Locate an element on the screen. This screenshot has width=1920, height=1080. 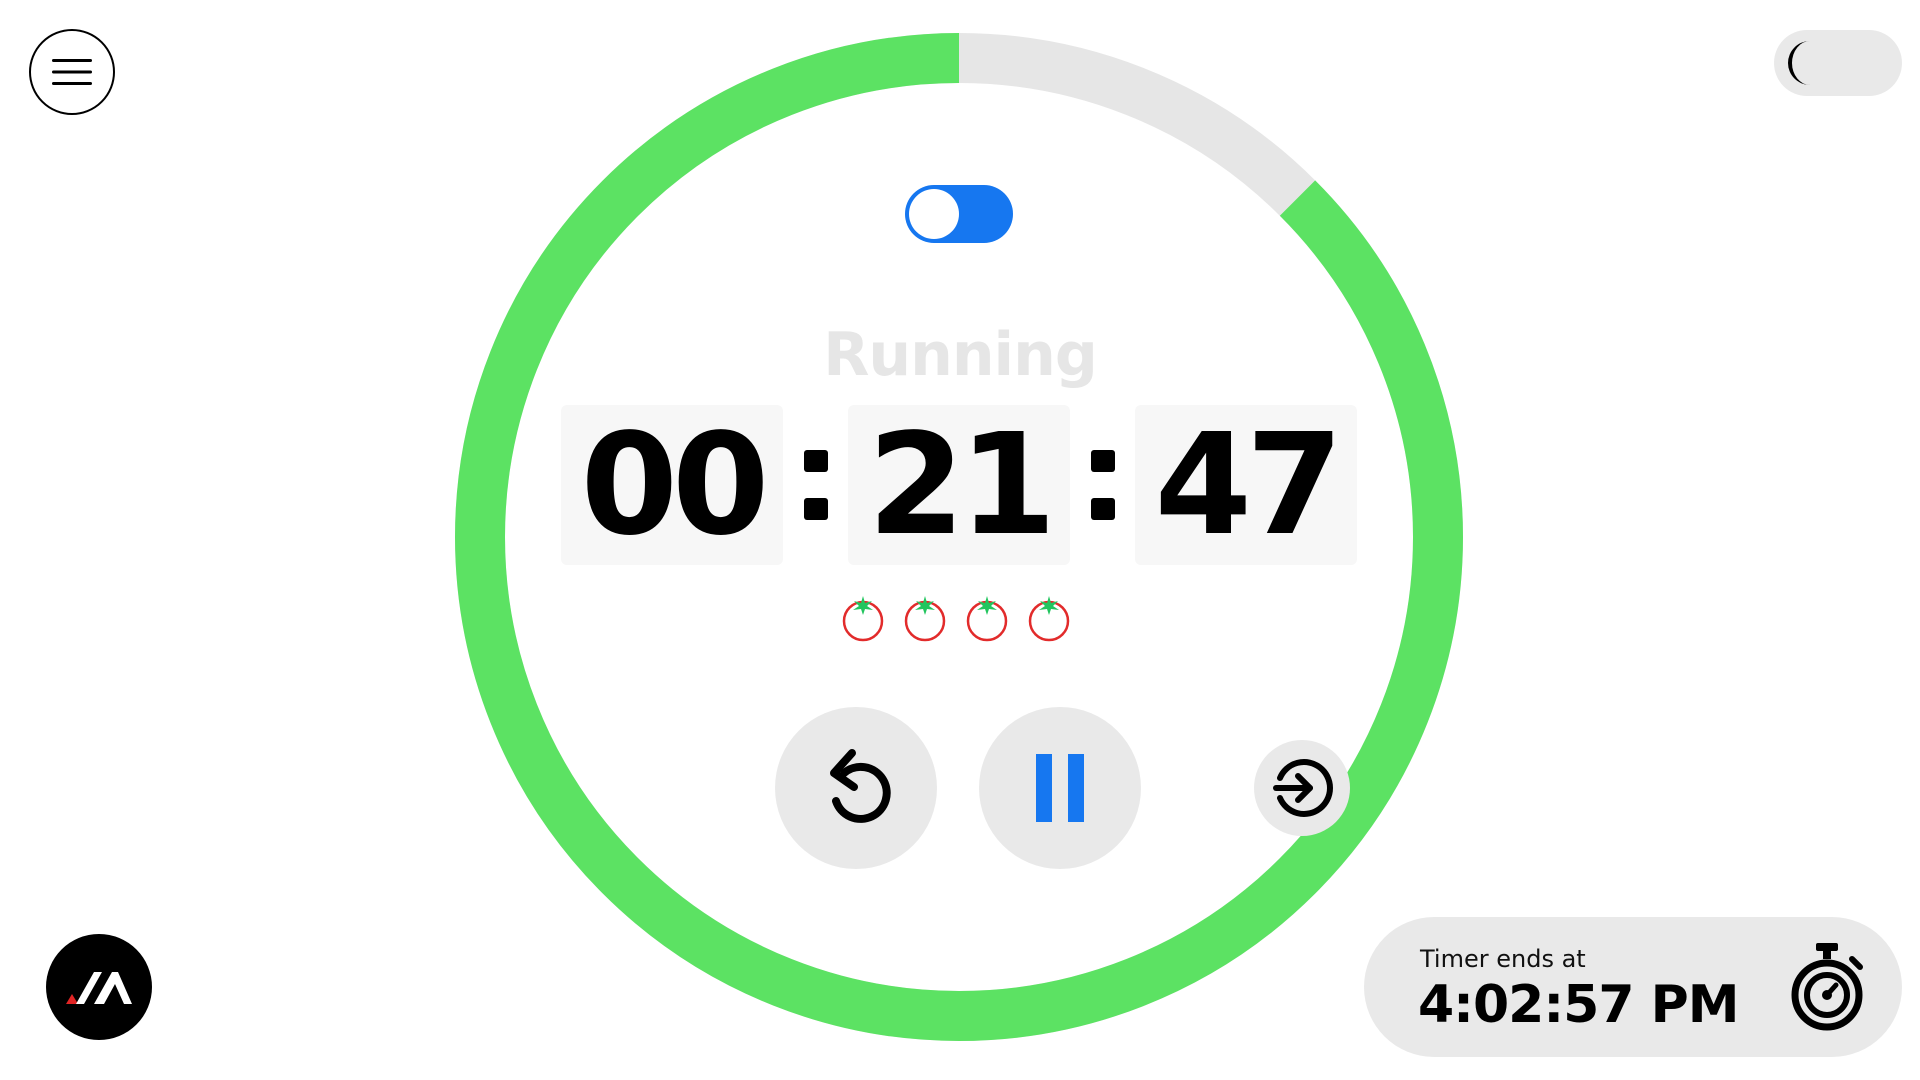
timer-status: Running is located at coordinates (960, 355).